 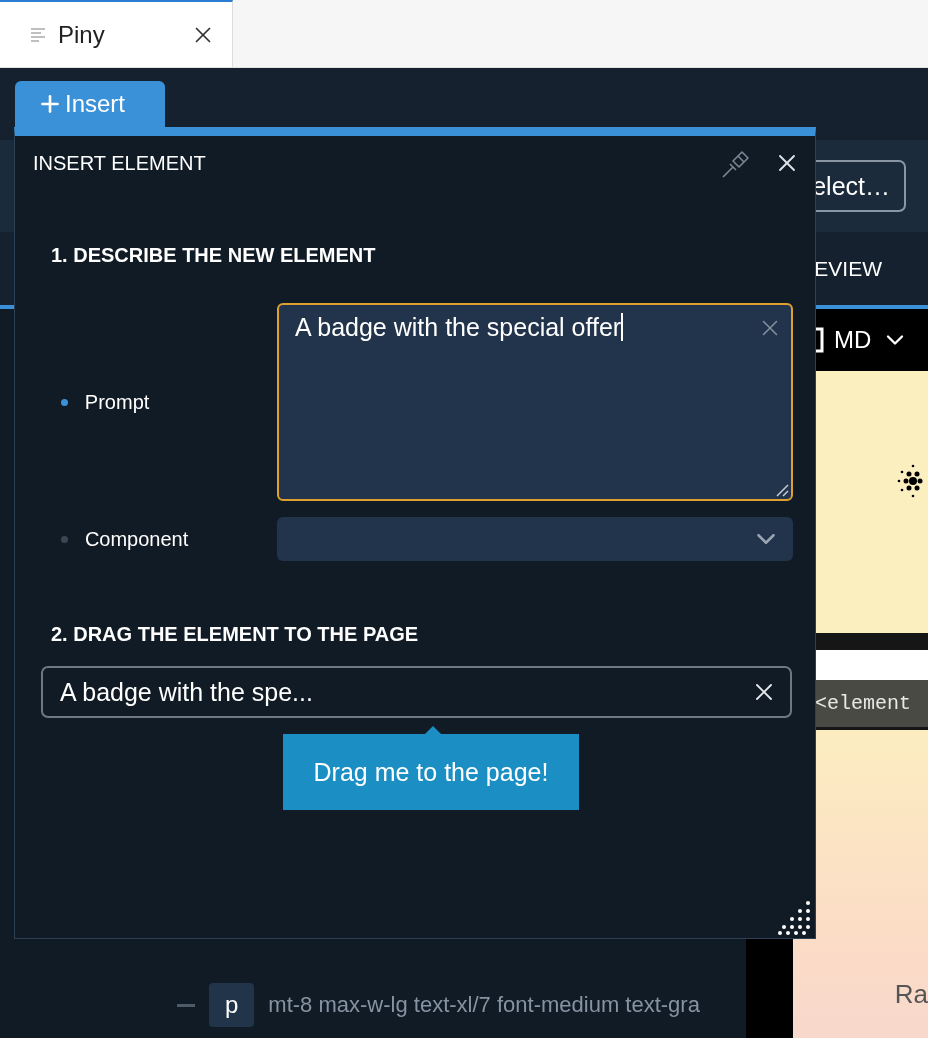 I want to click on preview-text: Ra, so click(x=911, y=994).